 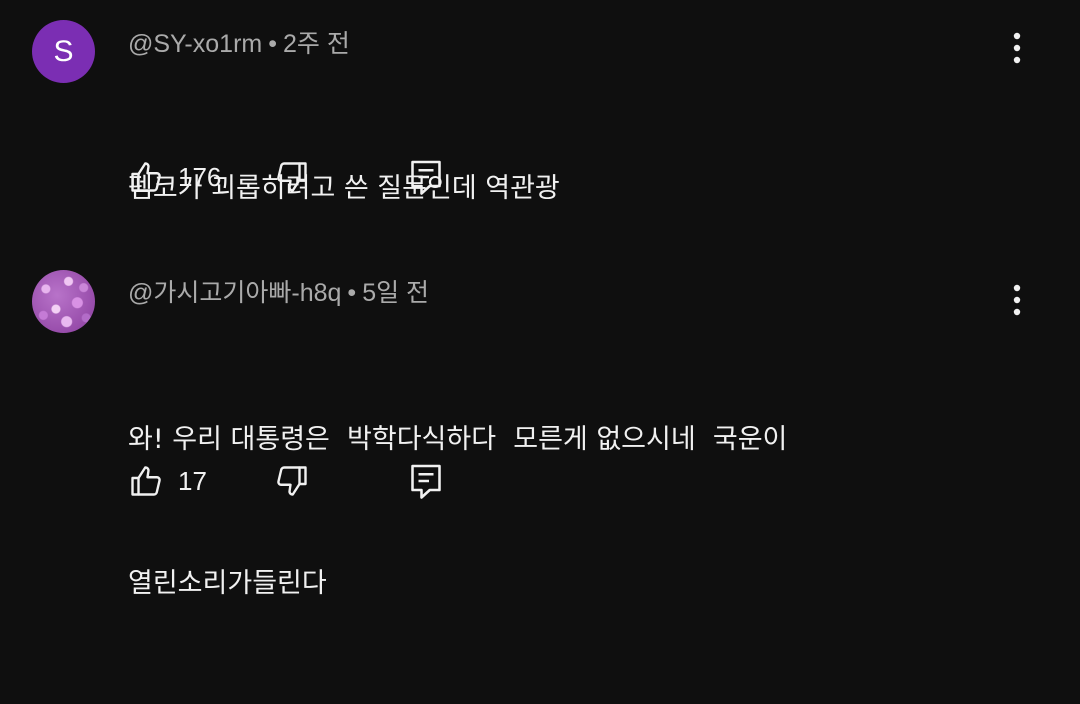 I want to click on comment-author: @가시고기아빠-h8q, so click(x=234, y=293).